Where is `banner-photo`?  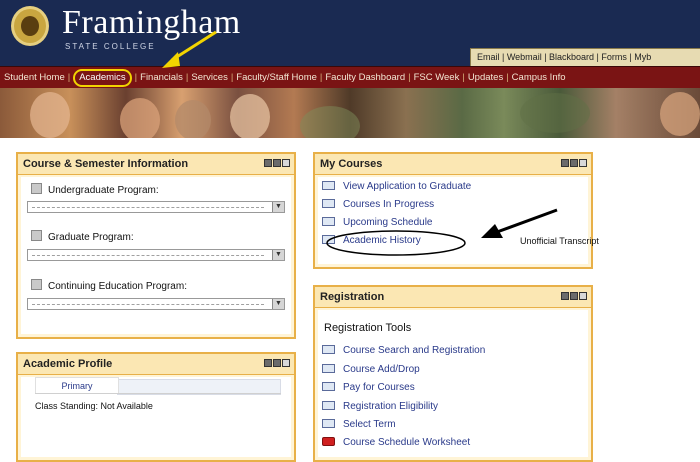 banner-photo is located at coordinates (350, 113).